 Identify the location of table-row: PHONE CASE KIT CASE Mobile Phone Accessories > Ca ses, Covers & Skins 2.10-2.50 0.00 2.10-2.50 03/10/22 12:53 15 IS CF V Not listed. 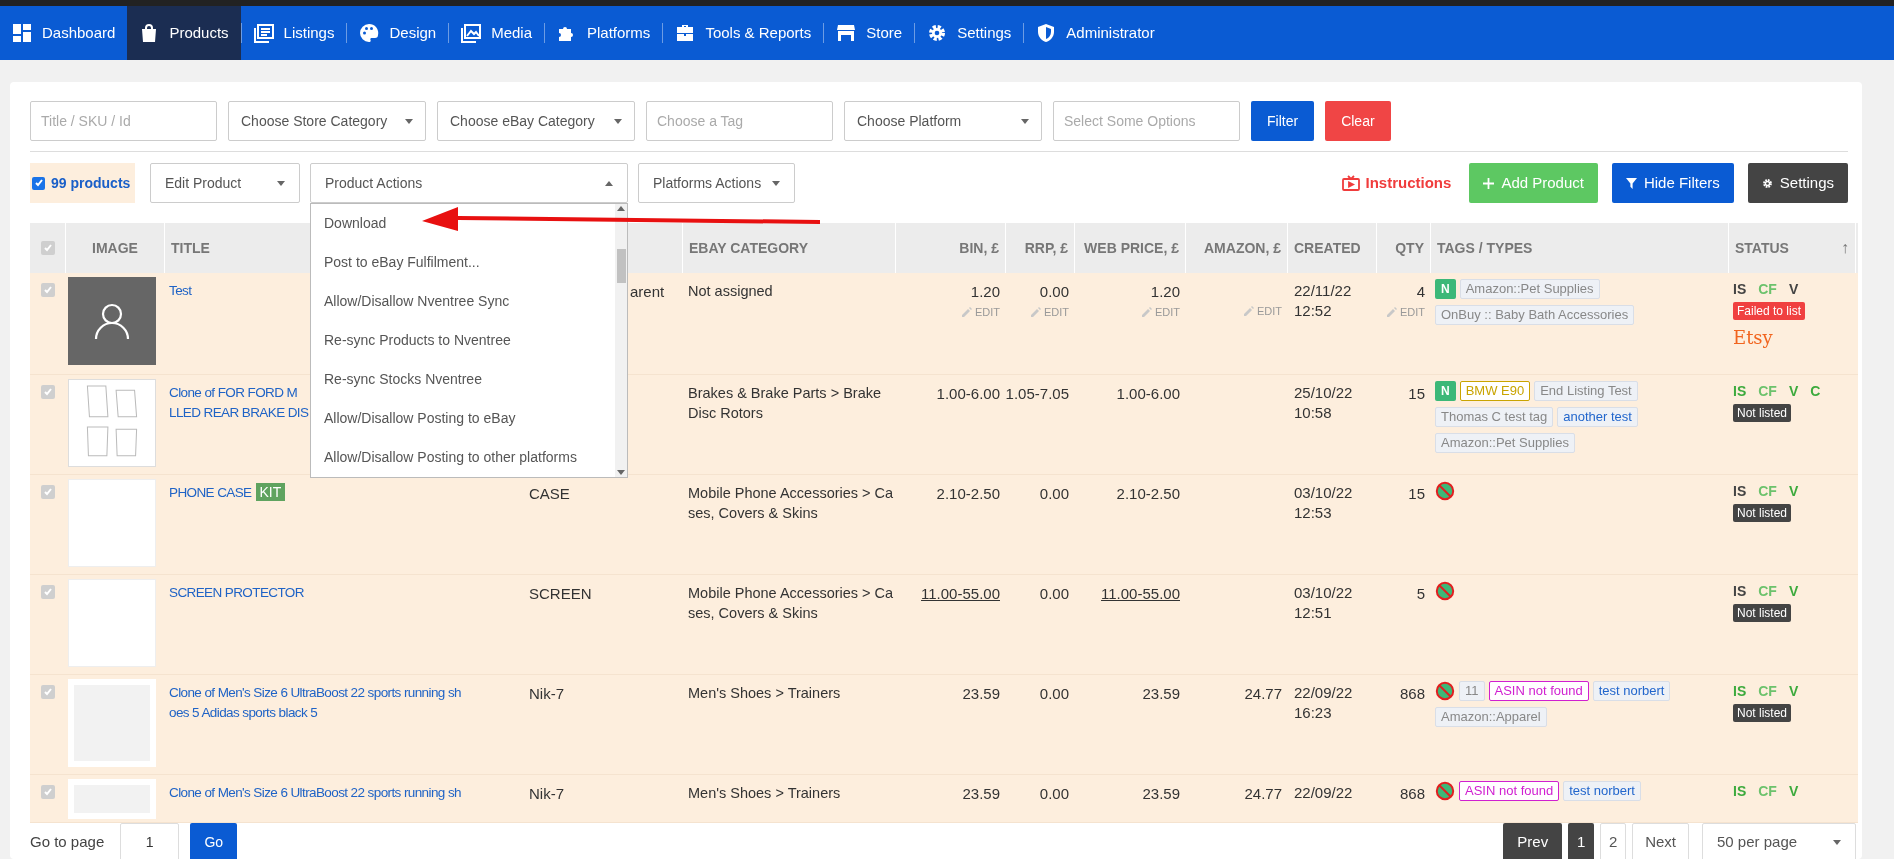
(944, 525).